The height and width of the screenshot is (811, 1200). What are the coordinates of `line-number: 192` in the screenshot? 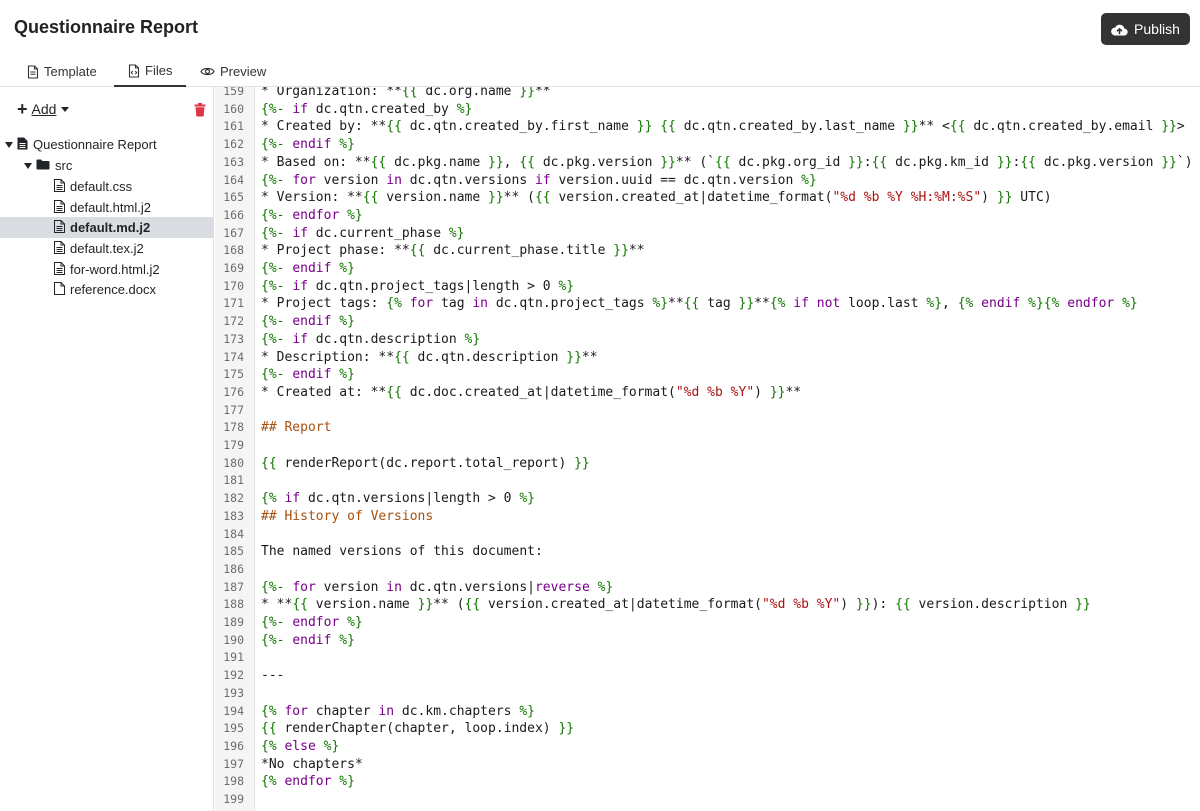 It's located at (233, 675).